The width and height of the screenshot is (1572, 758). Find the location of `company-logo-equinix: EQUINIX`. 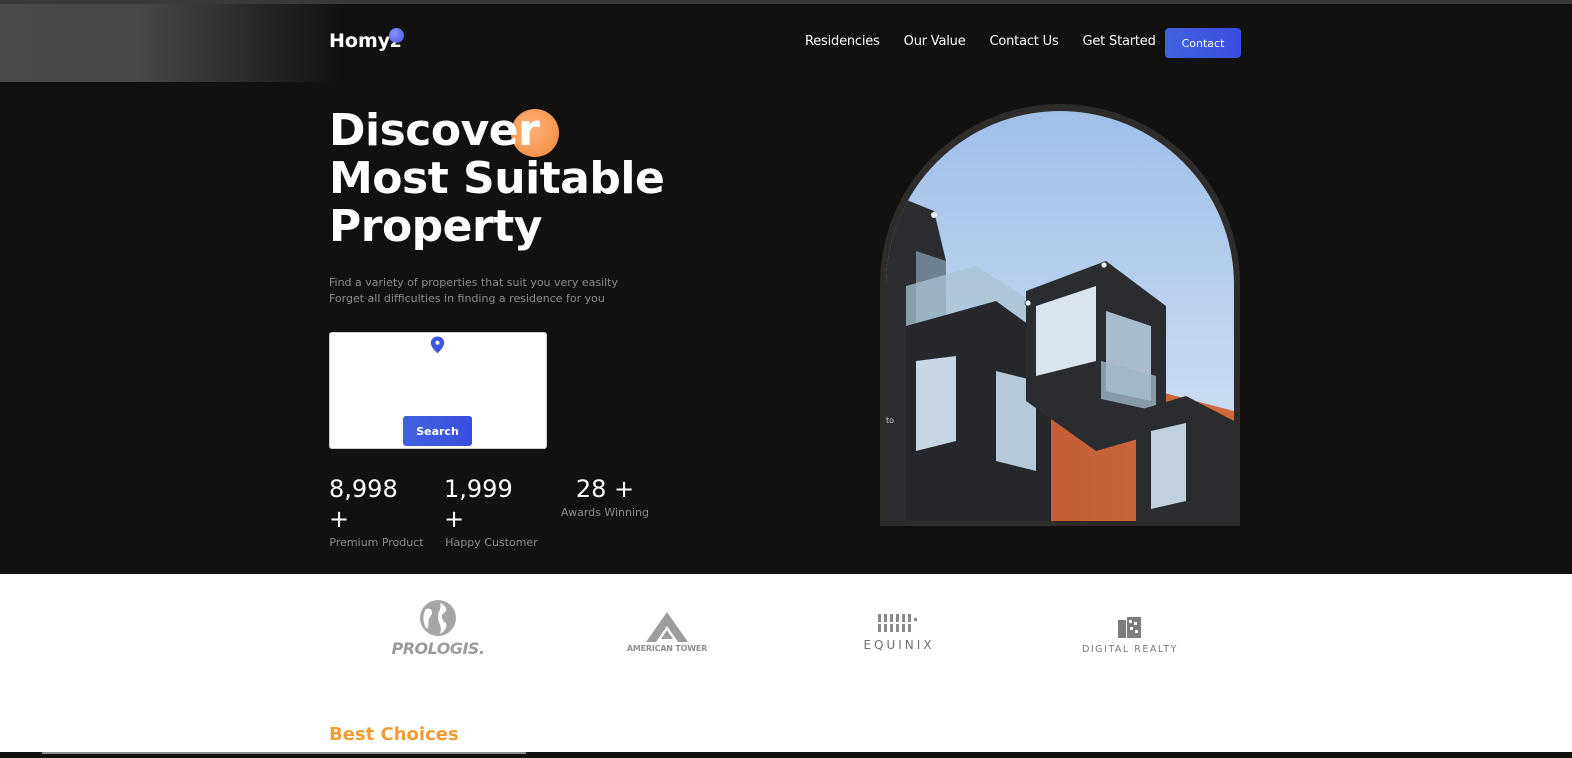

company-logo-equinix: EQUINIX is located at coordinates (899, 632).